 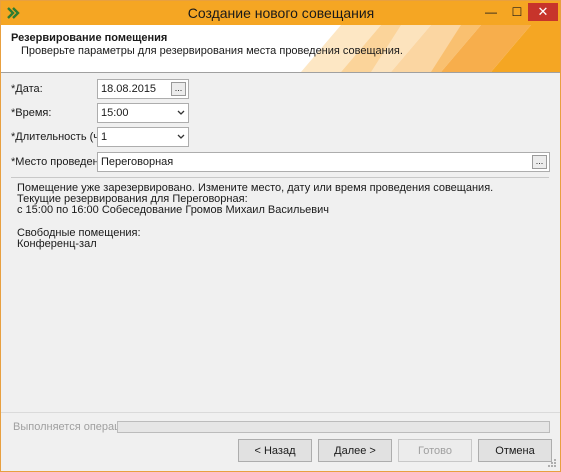 I want to click on close-button: ✕, so click(x=543, y=12).